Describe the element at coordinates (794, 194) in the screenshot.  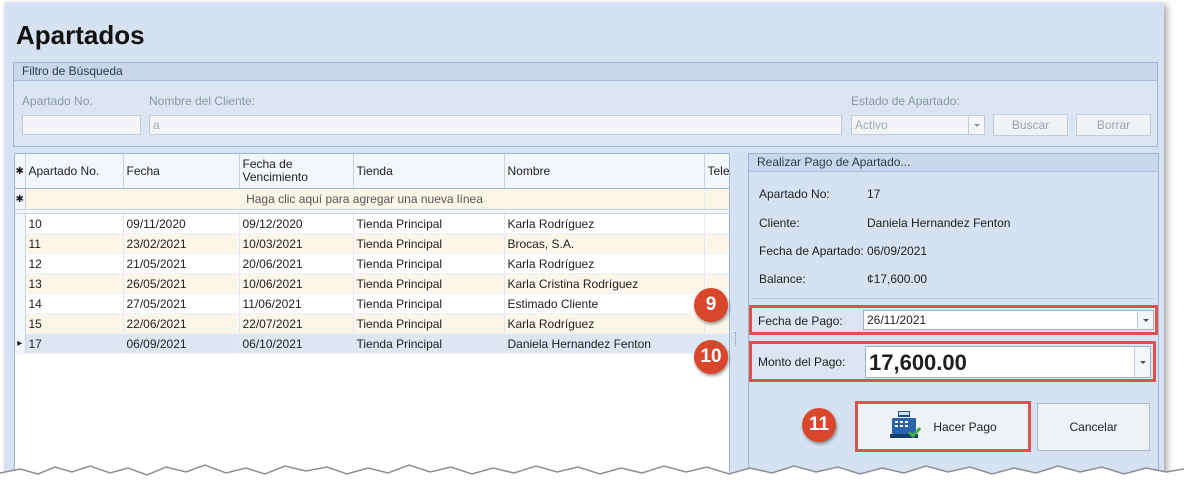
I see `apartado-no-label: Apartado No:` at that location.